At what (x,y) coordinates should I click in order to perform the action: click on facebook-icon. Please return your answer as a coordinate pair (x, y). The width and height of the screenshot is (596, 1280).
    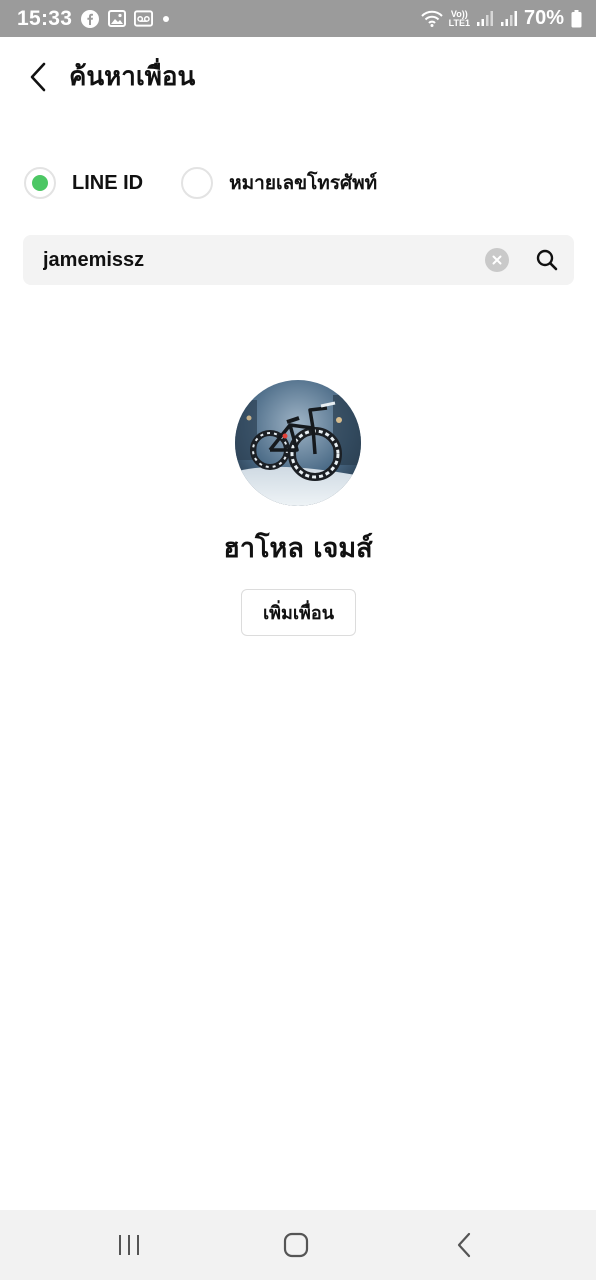
    Looking at the image, I should click on (89, 18).